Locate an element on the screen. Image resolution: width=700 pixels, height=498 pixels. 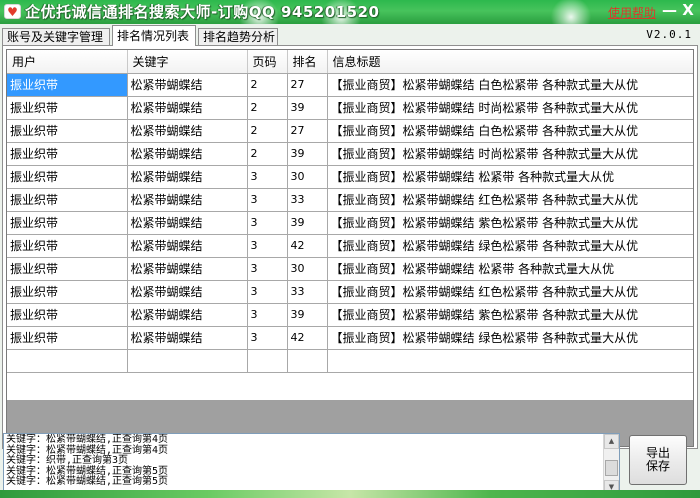
cell-title: 【振业商贸】松紧带蝴蝶结 绿色松紧带 各种款式量大从优 is located at coordinates (510, 246).